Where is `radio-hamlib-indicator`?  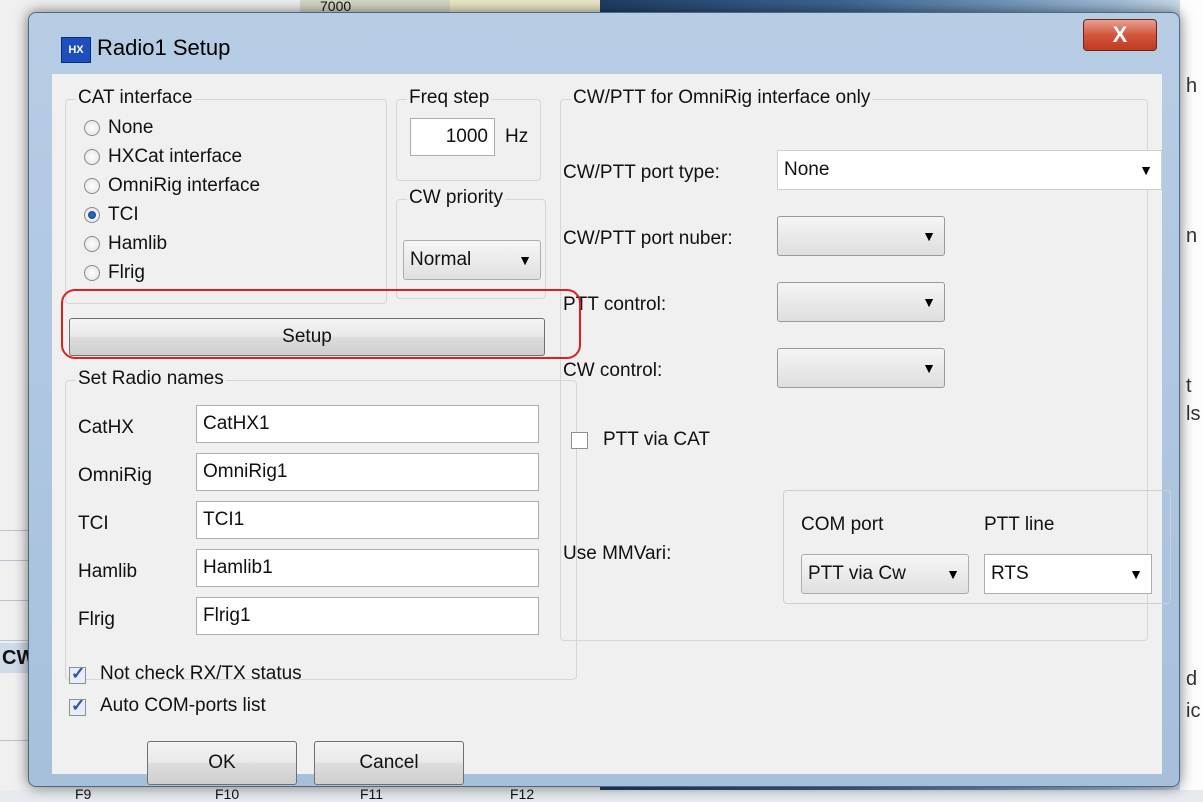
radio-hamlib-indicator is located at coordinates (92, 244).